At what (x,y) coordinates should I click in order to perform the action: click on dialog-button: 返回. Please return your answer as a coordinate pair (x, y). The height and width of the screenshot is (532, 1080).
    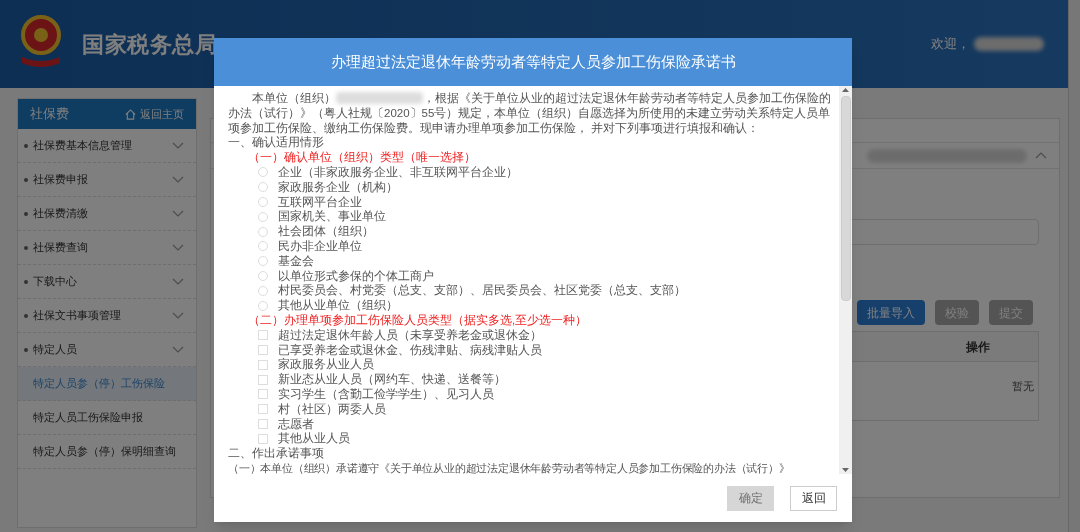
    Looking at the image, I should click on (813, 498).